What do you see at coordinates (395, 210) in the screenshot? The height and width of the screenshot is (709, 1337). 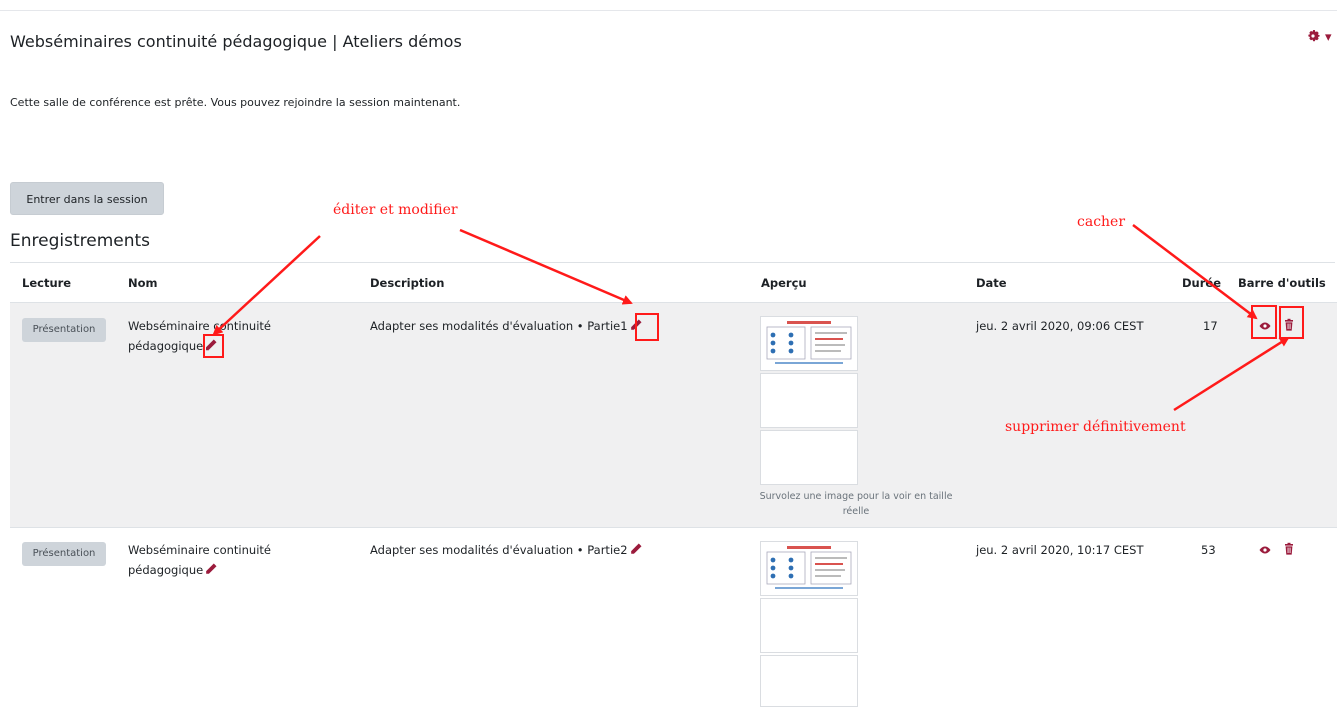 I see `annotation-edit-label: éditer et modifier` at bounding box center [395, 210].